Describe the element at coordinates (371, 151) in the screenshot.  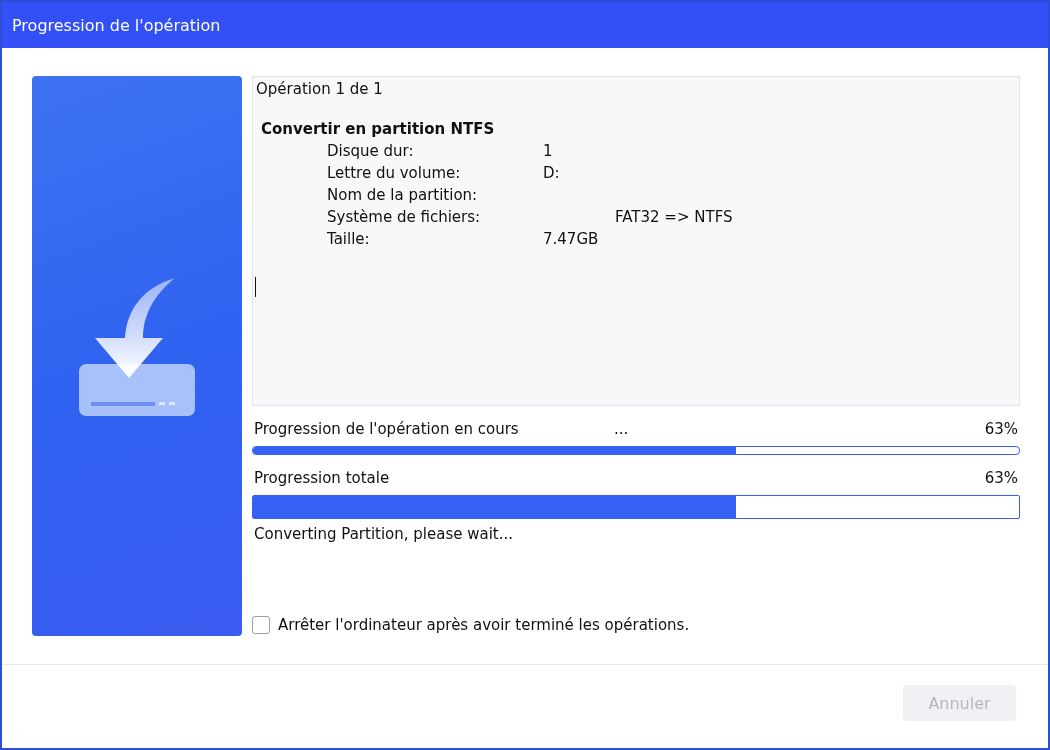
I see `detail-label: Disque dur:` at that location.